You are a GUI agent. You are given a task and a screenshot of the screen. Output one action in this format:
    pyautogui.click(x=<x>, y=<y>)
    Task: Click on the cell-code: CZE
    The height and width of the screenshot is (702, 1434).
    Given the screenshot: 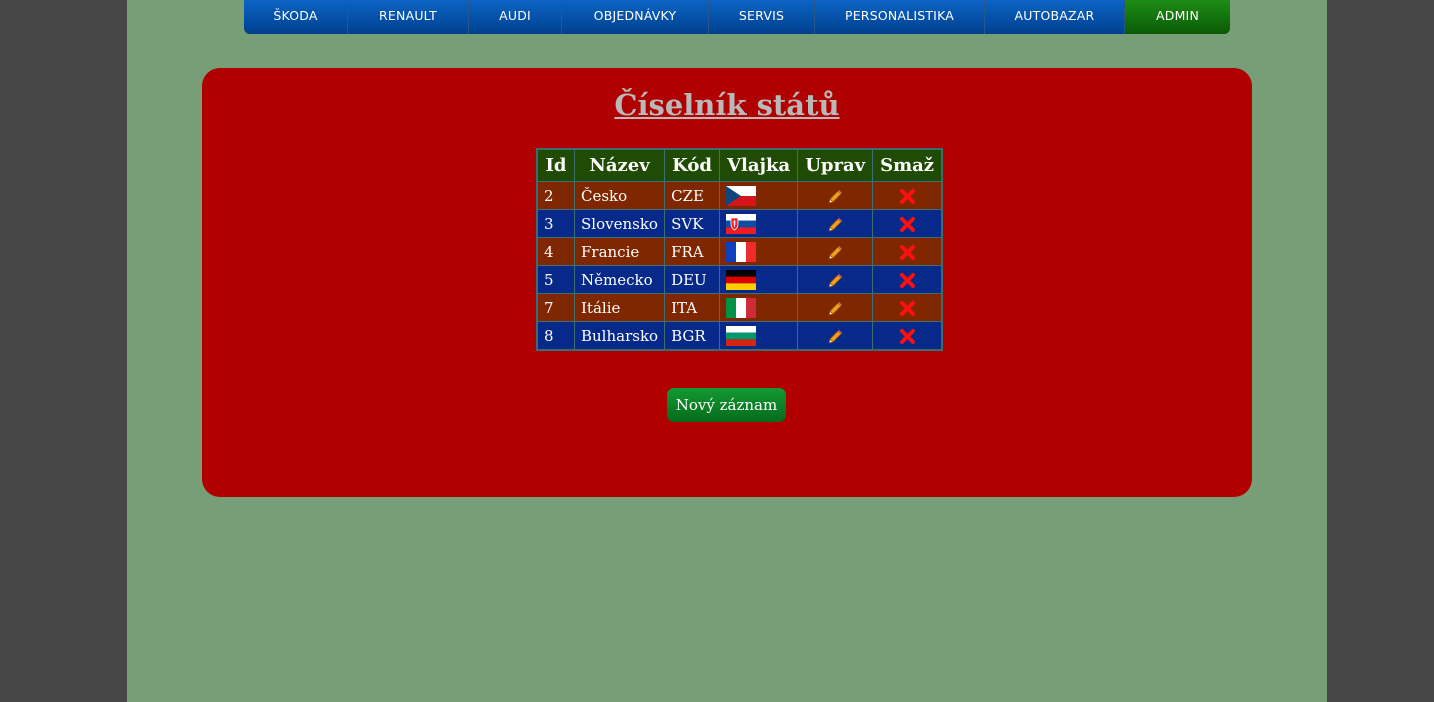 What is the action you would take?
    pyautogui.click(x=692, y=195)
    